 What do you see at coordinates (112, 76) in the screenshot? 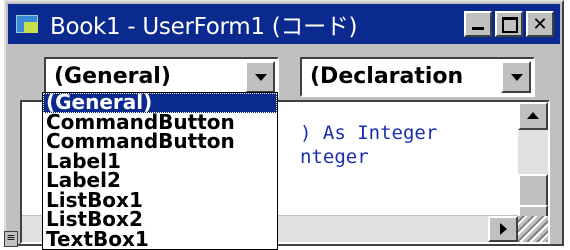
I see `object-combo-value: (General)` at bounding box center [112, 76].